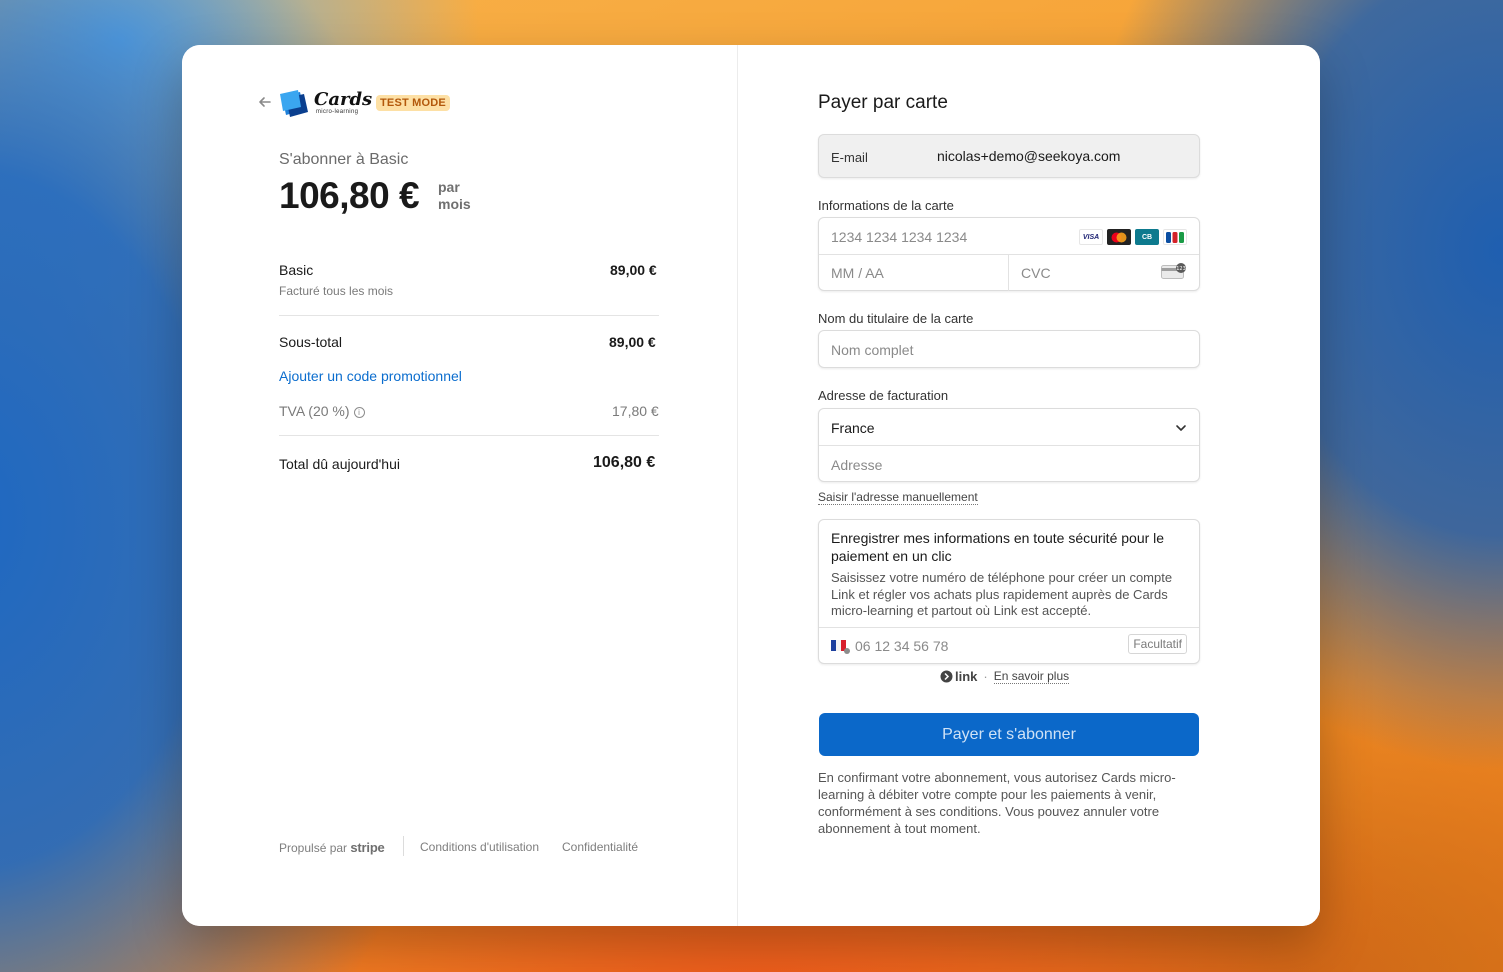 Image resolution: width=1503 pixels, height=972 pixels. Describe the element at coordinates (349, 195) in the screenshot. I see `total-price: 106,80 €` at that location.